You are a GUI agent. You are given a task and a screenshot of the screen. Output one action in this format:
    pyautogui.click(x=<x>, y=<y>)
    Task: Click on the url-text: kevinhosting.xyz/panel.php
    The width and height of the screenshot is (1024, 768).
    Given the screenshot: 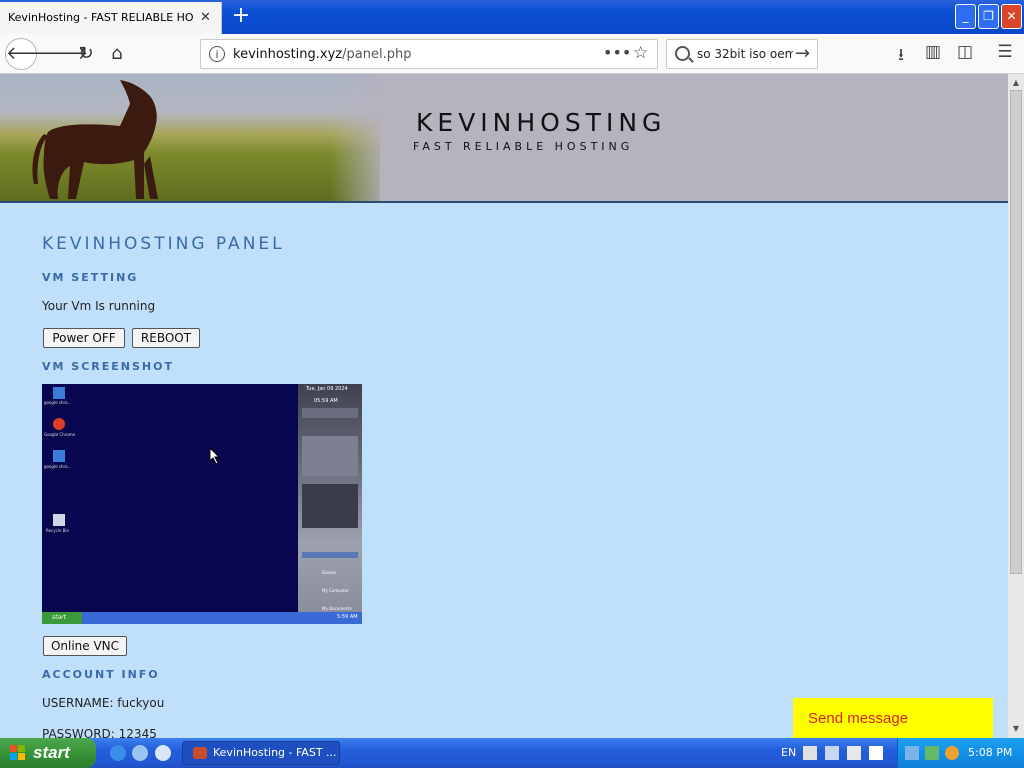 What is the action you would take?
    pyautogui.click(x=322, y=54)
    